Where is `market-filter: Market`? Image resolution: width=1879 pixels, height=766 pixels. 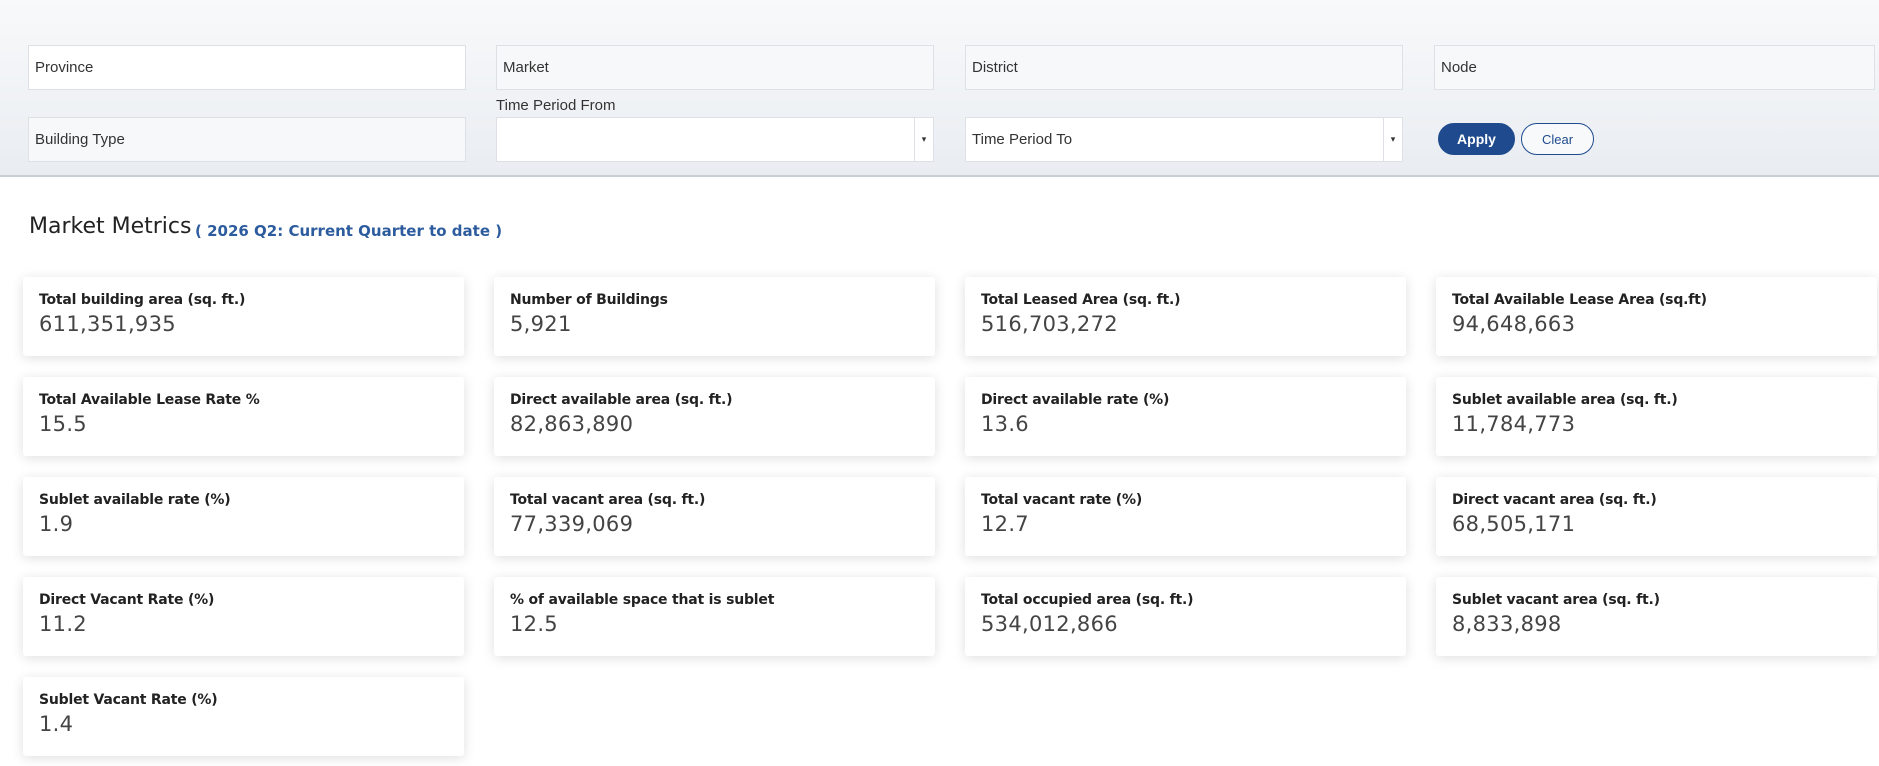
market-filter: Market is located at coordinates (715, 67).